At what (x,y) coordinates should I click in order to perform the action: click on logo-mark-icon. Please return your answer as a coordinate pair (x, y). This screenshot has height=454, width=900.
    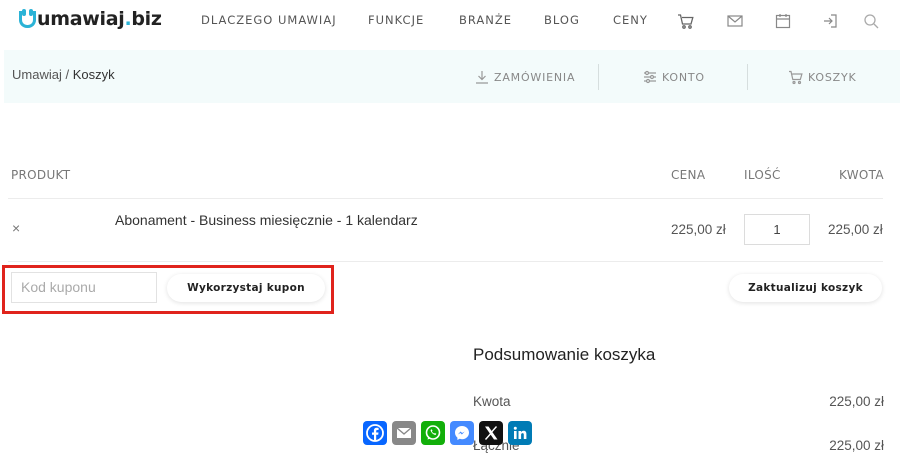
    Looking at the image, I should click on (27, 19).